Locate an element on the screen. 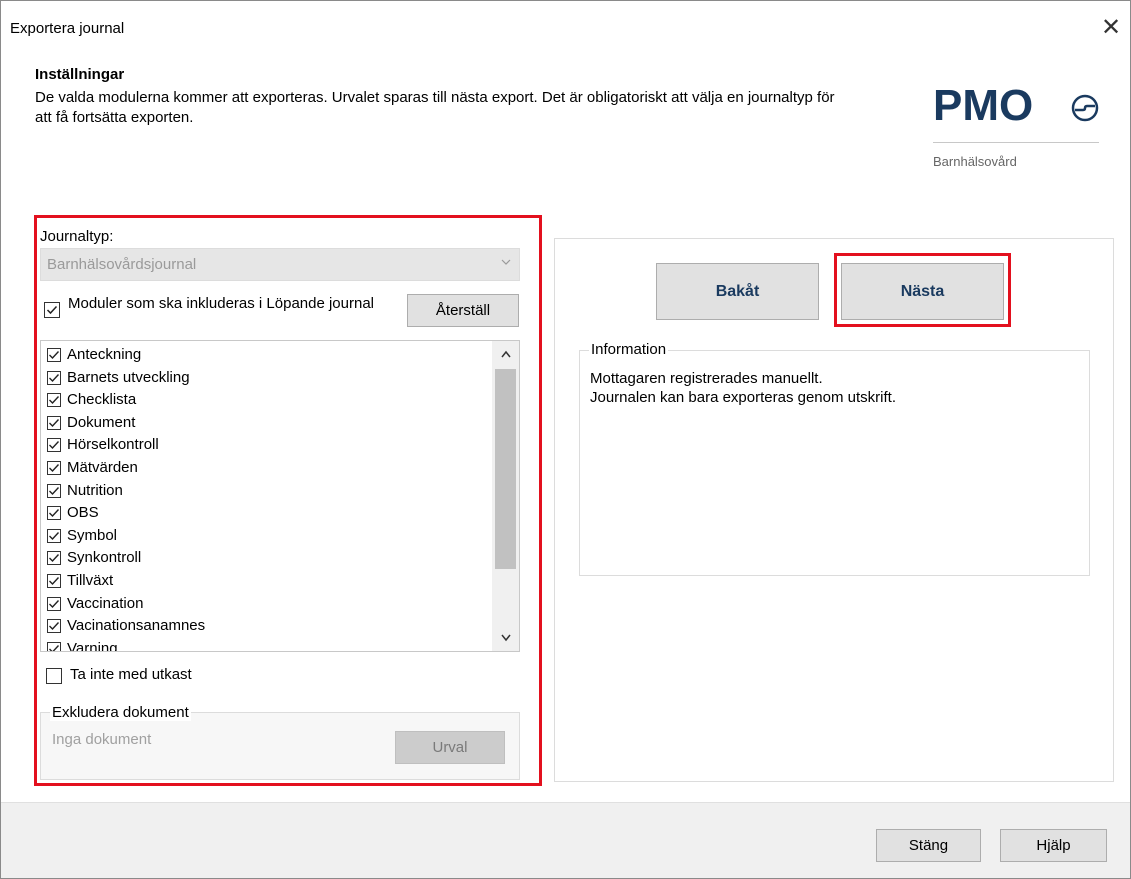  module-label: Dokument is located at coordinates (101, 422).